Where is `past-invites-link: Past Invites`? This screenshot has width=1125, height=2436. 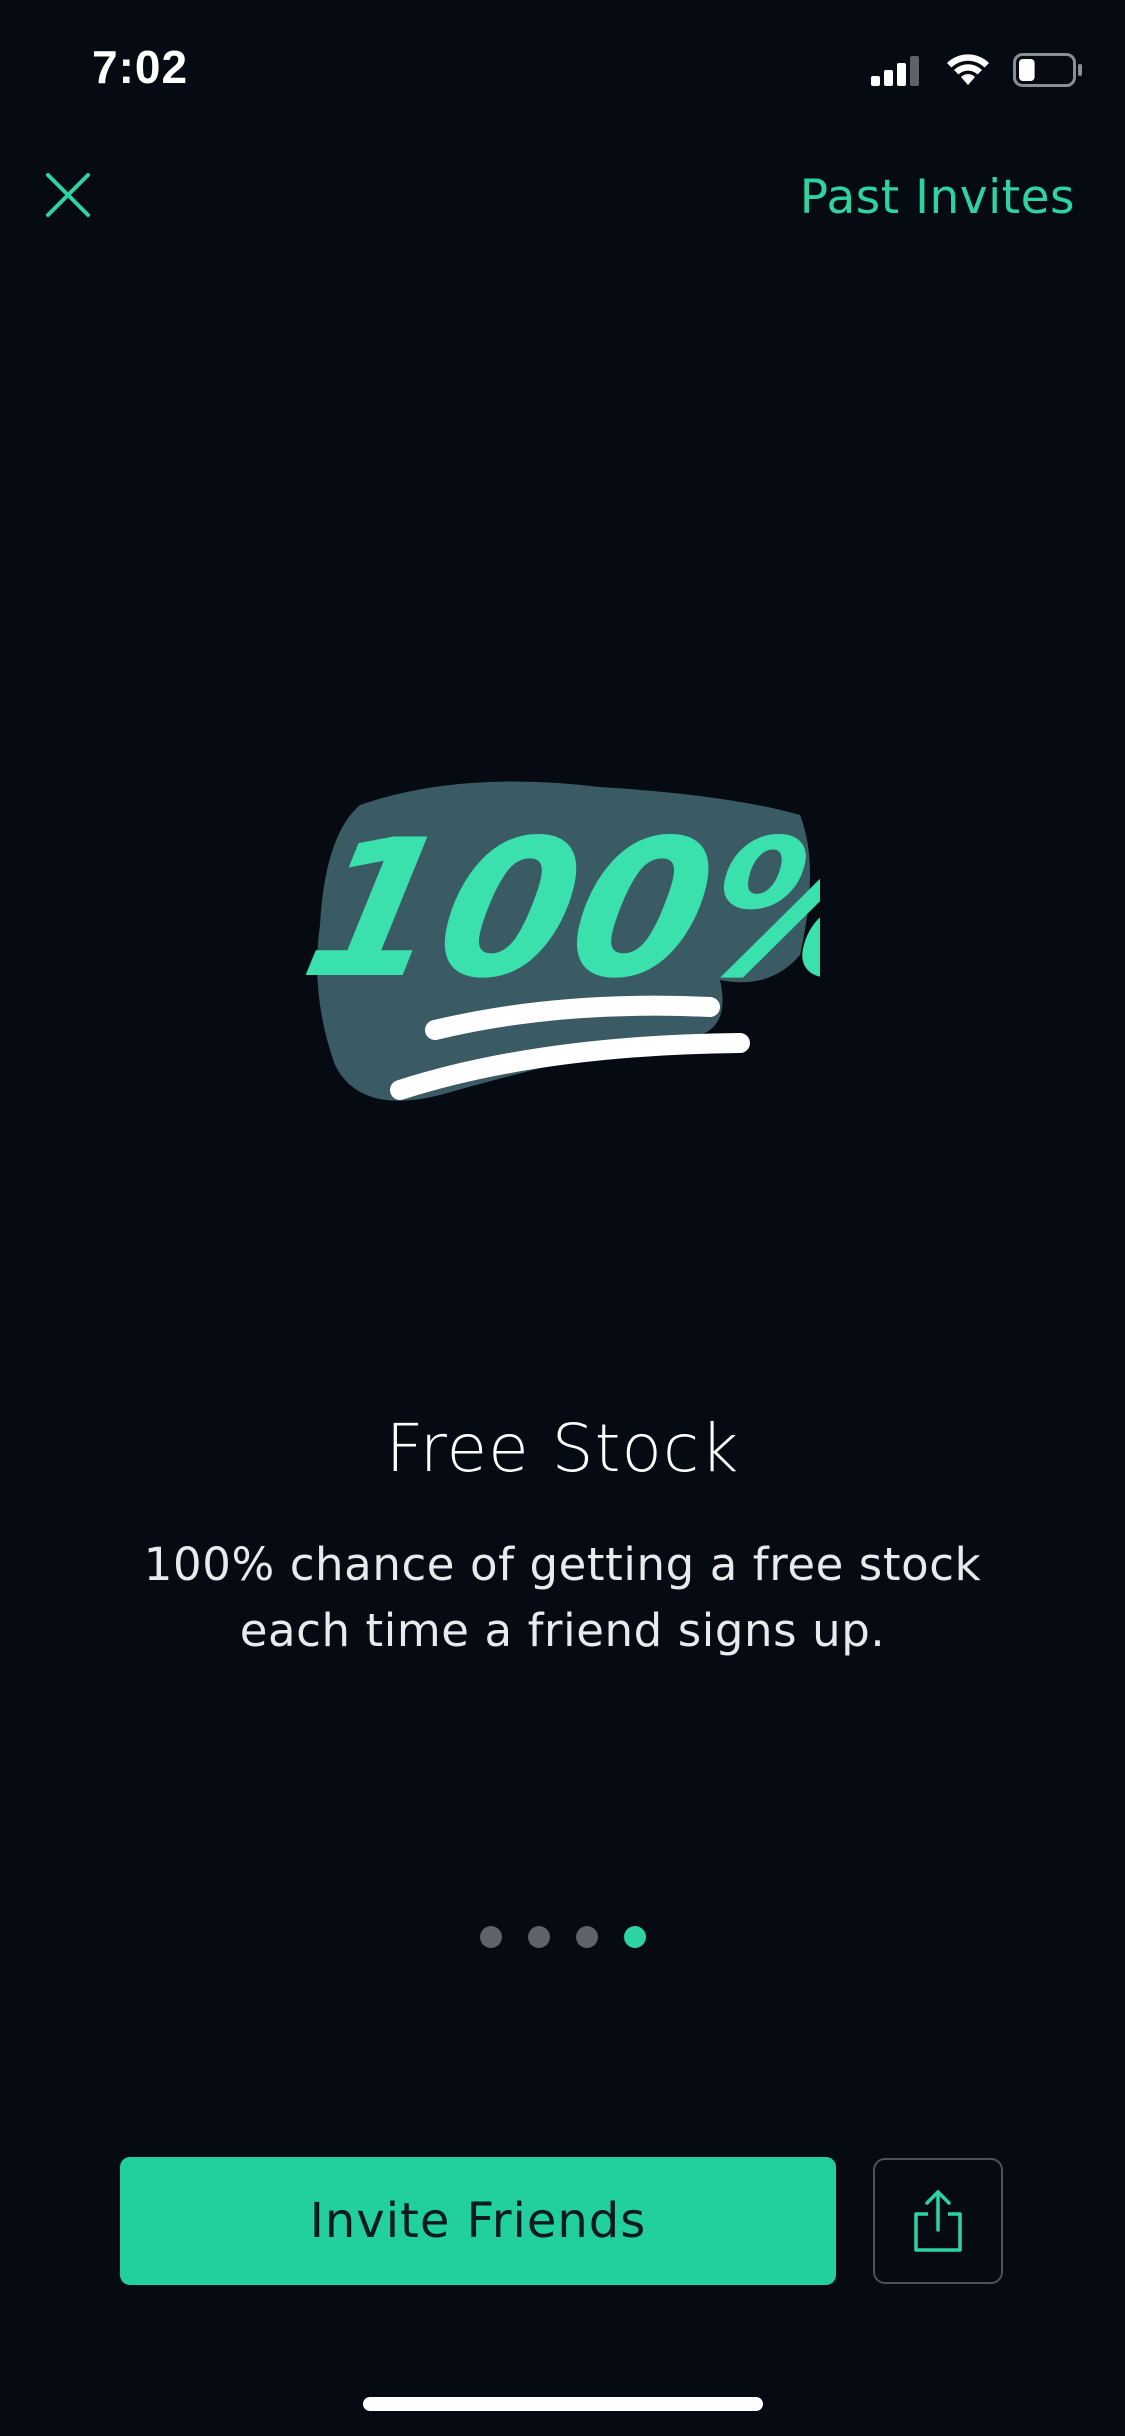 past-invites-link: Past Invites is located at coordinates (937, 197).